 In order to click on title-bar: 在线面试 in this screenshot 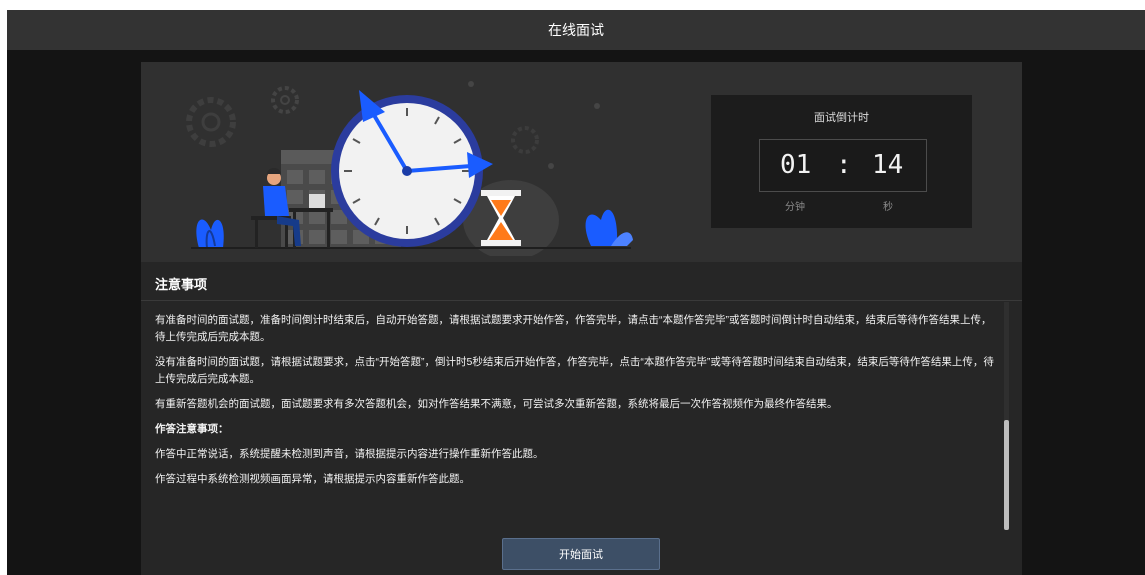, I will do `click(576, 30)`.